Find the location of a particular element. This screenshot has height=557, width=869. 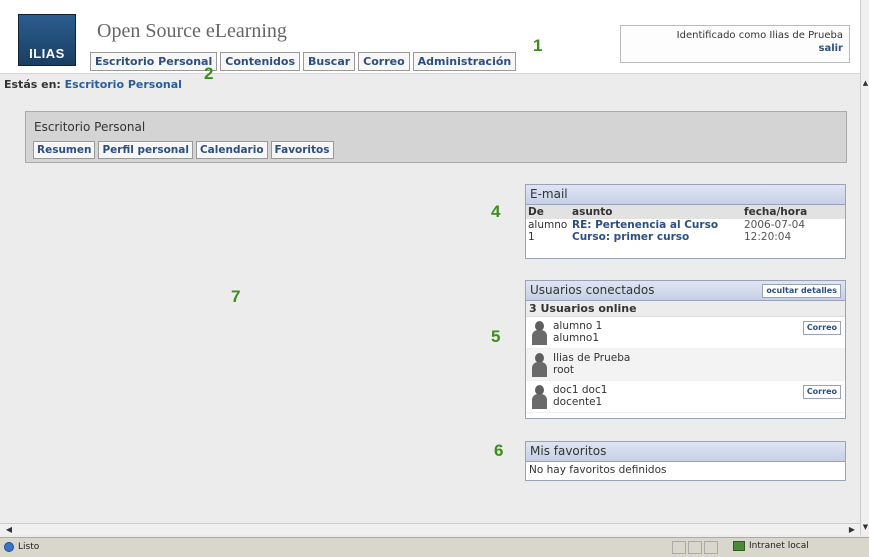

annotation-1: 1 is located at coordinates (538, 45).